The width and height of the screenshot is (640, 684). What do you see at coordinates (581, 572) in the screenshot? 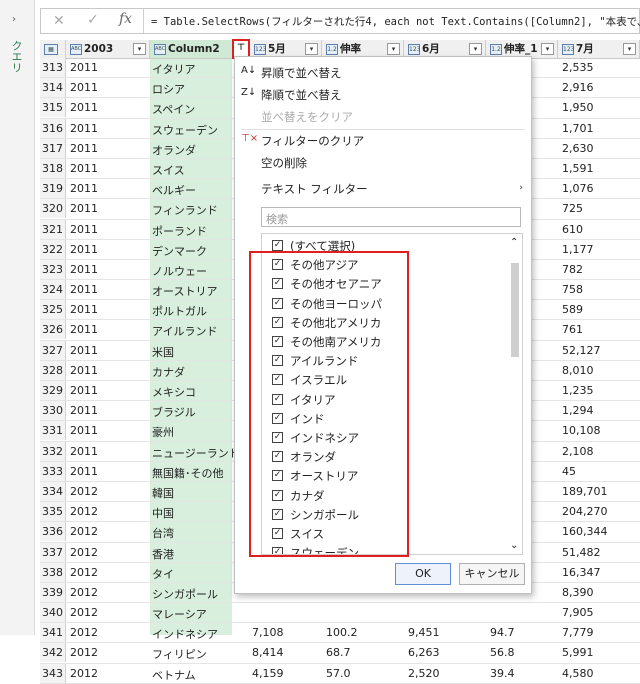
I see `july-cell: 16,347` at bounding box center [581, 572].